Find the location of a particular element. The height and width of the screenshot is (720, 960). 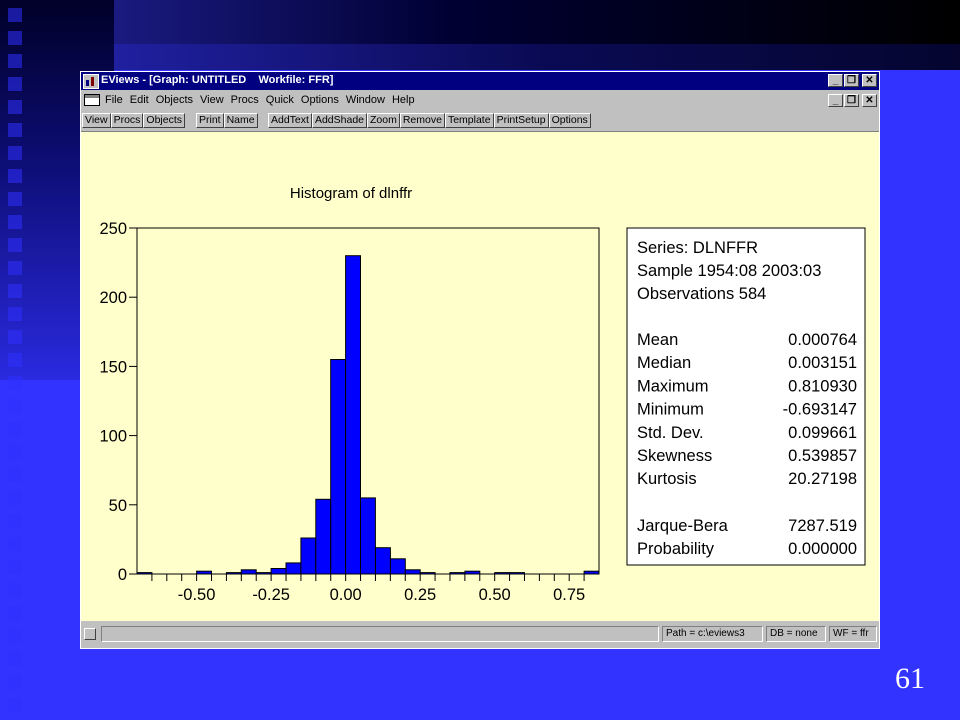

toolbar-procs-button: Procs is located at coordinates (127, 120).